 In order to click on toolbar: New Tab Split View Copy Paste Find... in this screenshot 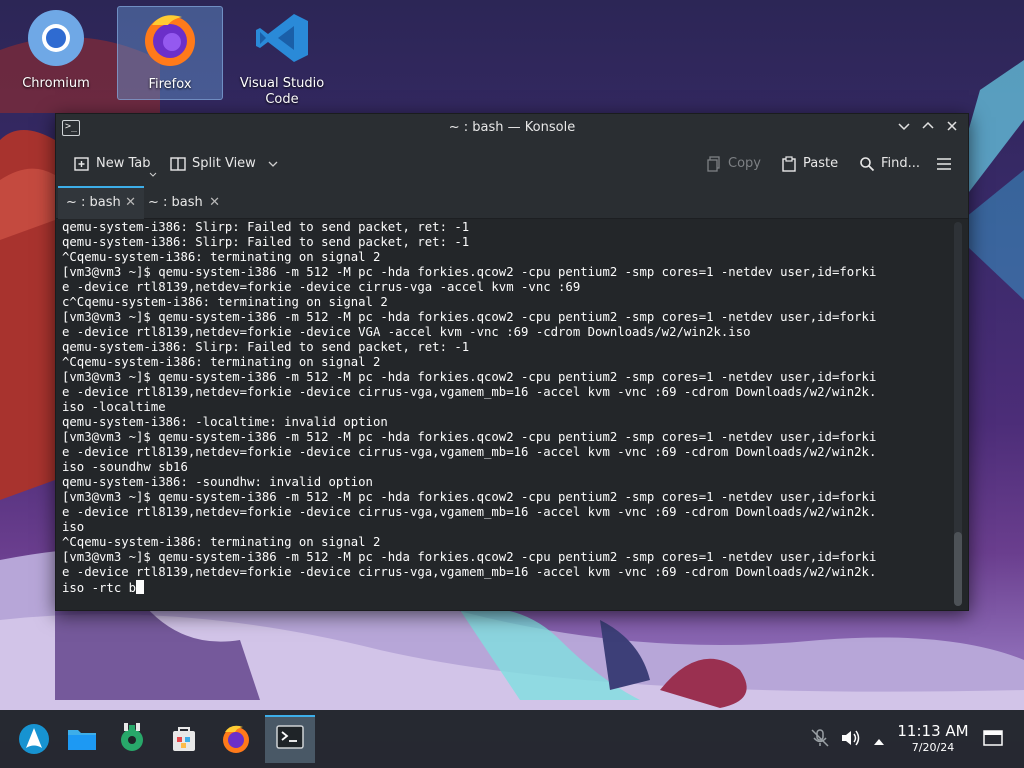, I will do `click(512, 164)`.